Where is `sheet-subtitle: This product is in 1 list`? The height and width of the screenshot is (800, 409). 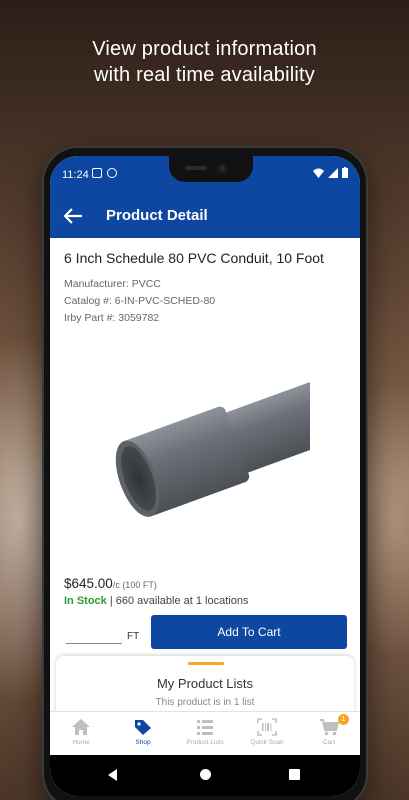
sheet-subtitle: This product is in 1 list is located at coordinates (205, 702).